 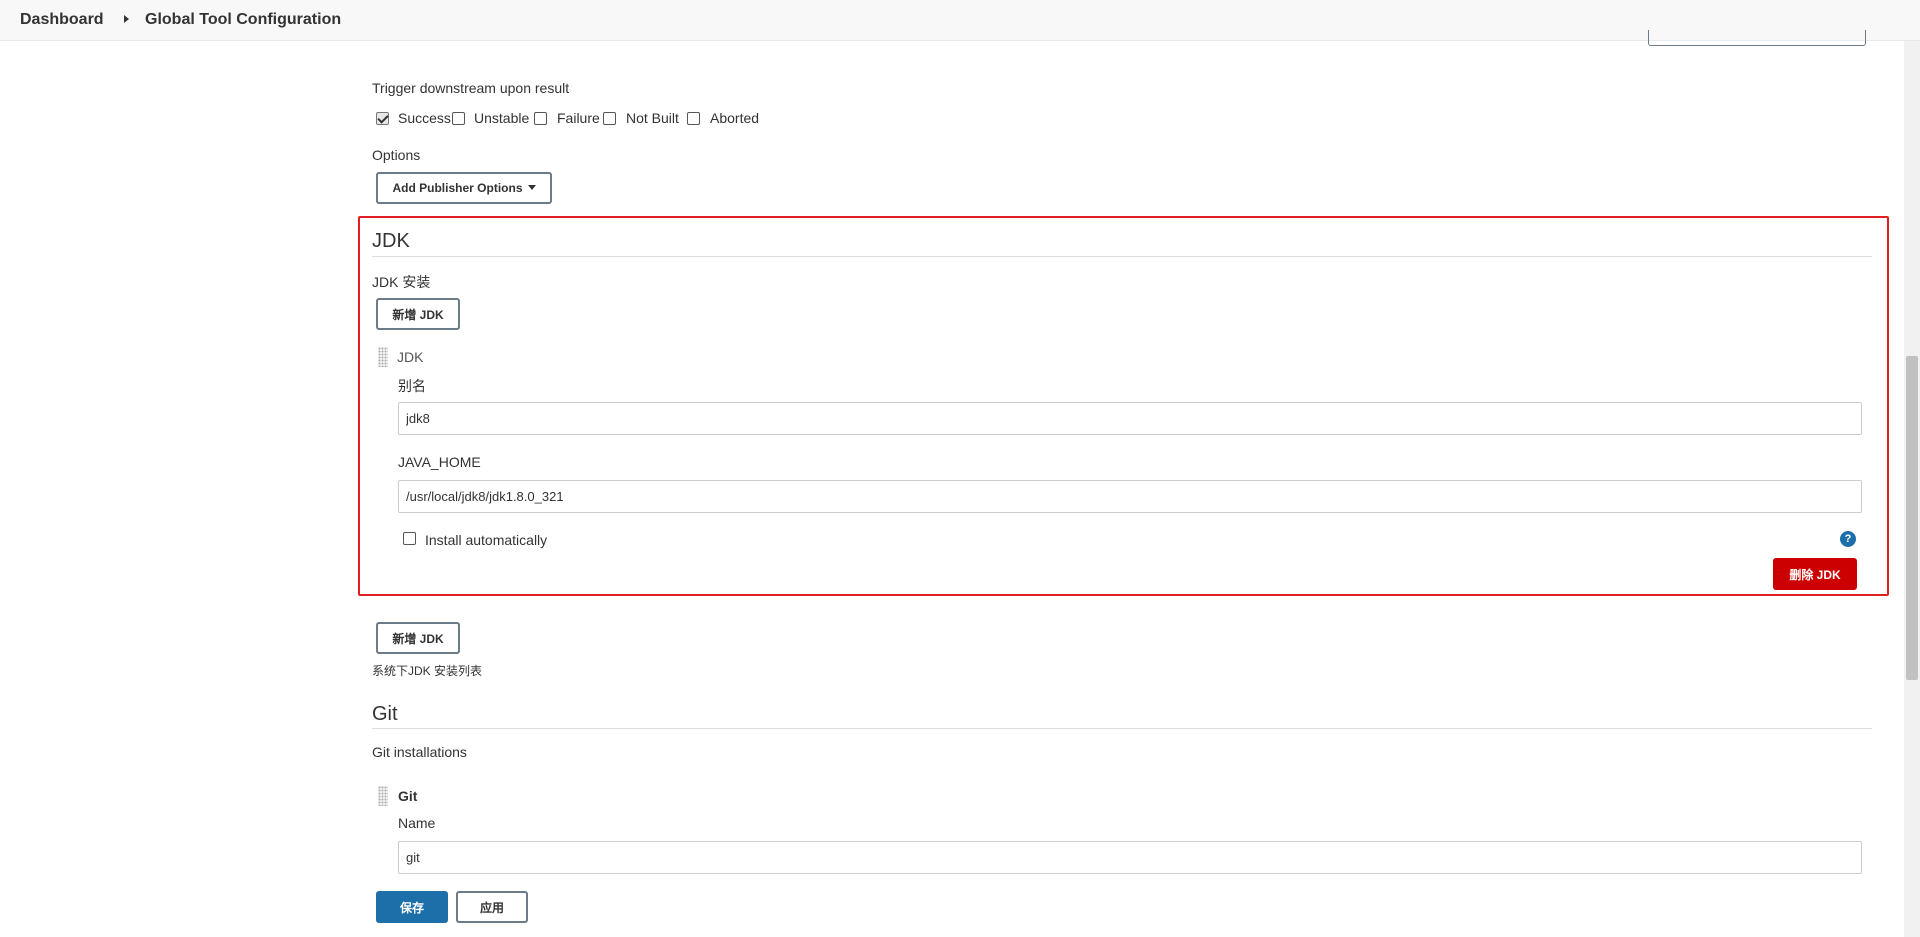 What do you see at coordinates (391, 241) in the screenshot?
I see `jdk-section-title: JDK` at bounding box center [391, 241].